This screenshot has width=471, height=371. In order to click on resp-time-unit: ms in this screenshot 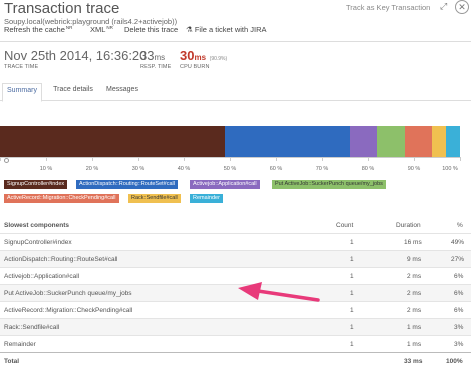, I will do `click(160, 57)`.